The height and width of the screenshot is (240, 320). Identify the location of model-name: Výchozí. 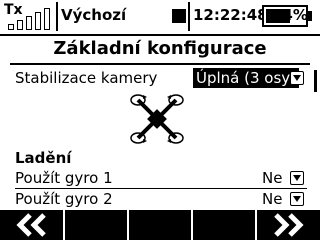
(93, 15).